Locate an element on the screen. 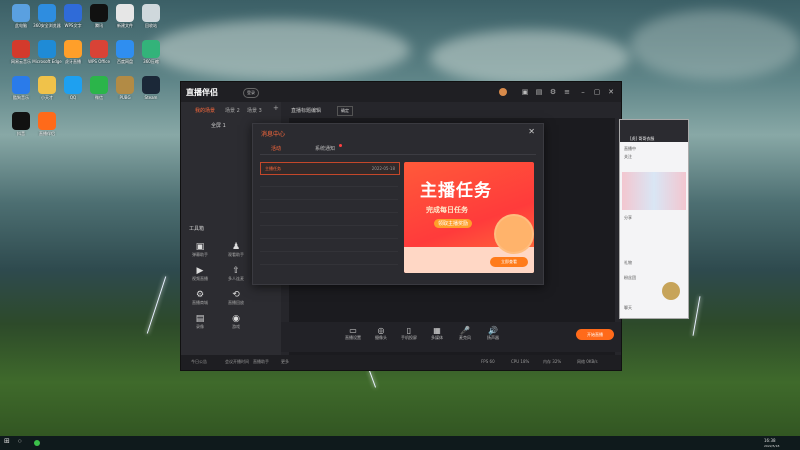  gift-icon: ▣ is located at coordinates (525, 92).